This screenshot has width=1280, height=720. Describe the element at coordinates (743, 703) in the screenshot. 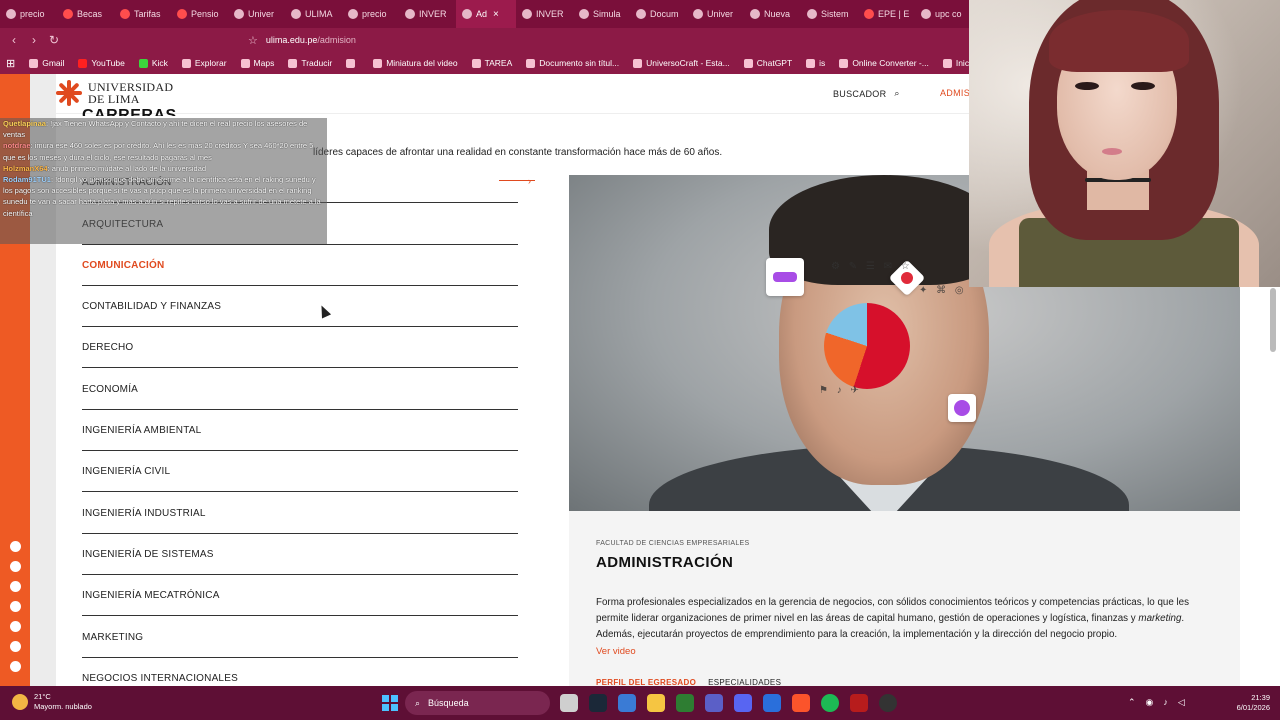

I see `discord-icon` at that location.